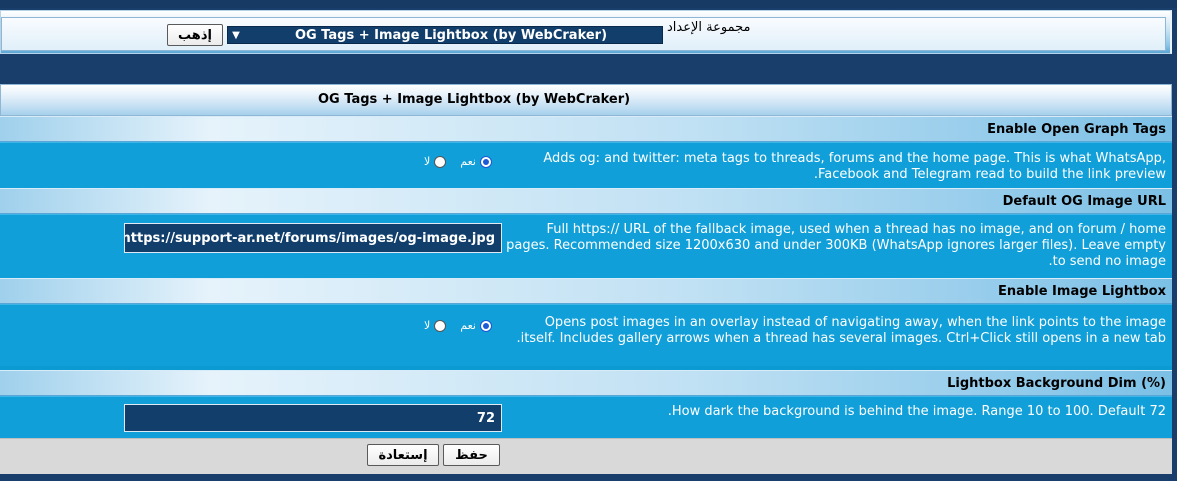 The image size is (1177, 481). What do you see at coordinates (588, 4) in the screenshot?
I see `top-stripe` at bounding box center [588, 4].